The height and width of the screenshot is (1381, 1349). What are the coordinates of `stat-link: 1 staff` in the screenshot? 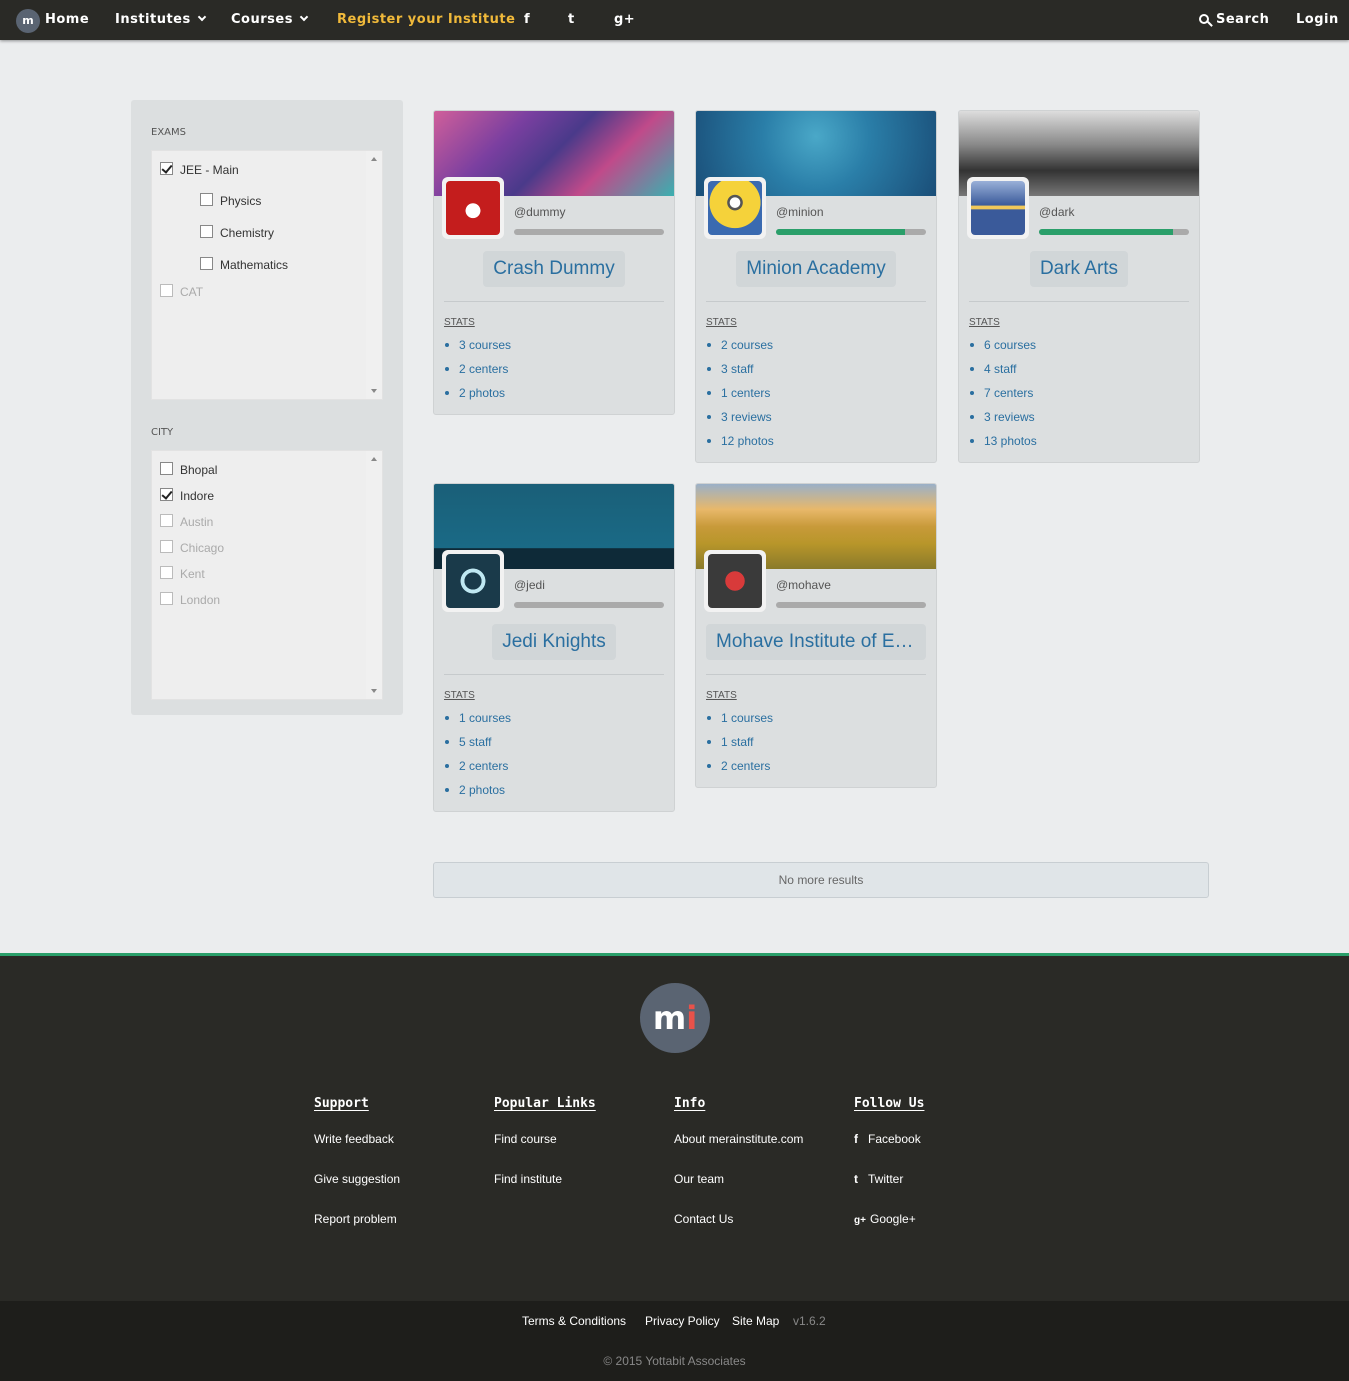 It's located at (739, 742).